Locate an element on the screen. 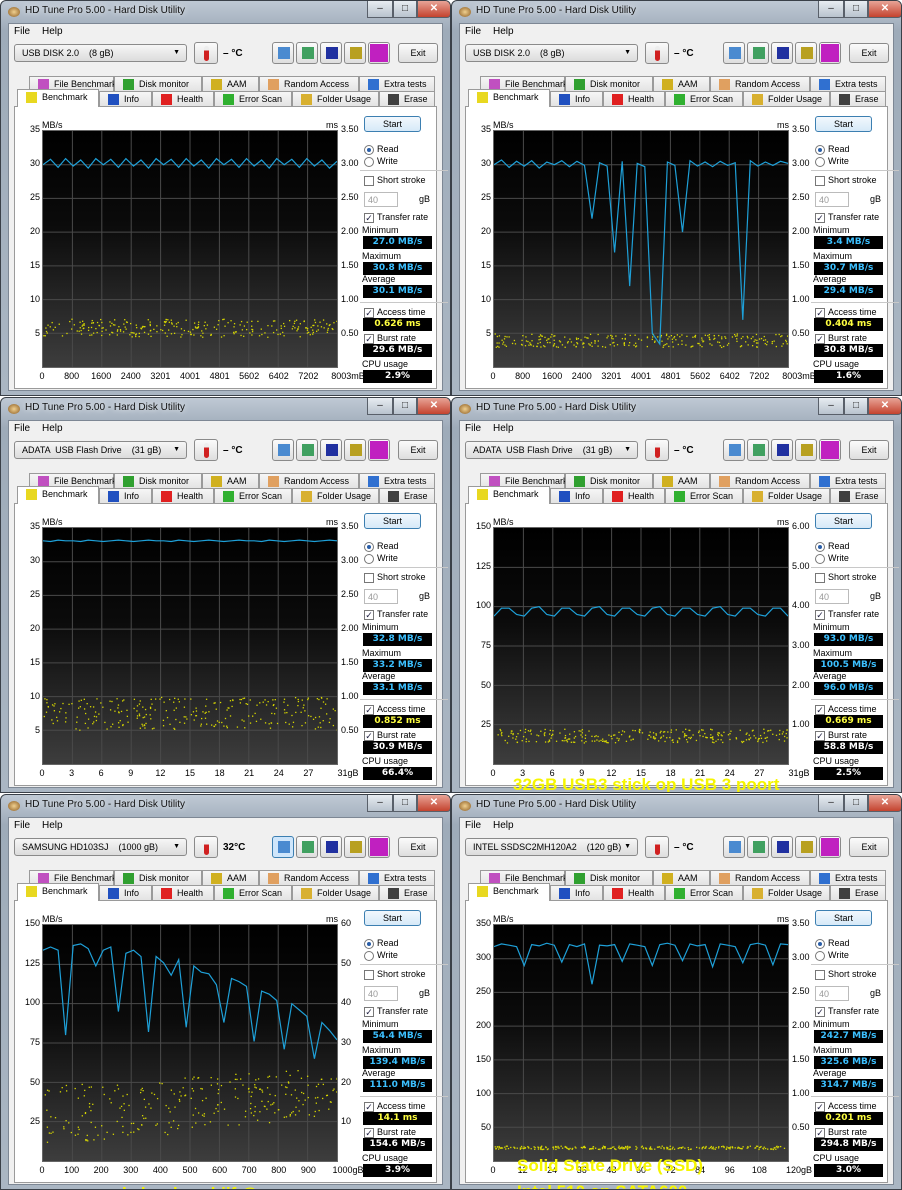 This screenshot has height=1190, width=902. tab-aam: AAM is located at coordinates (230, 878).